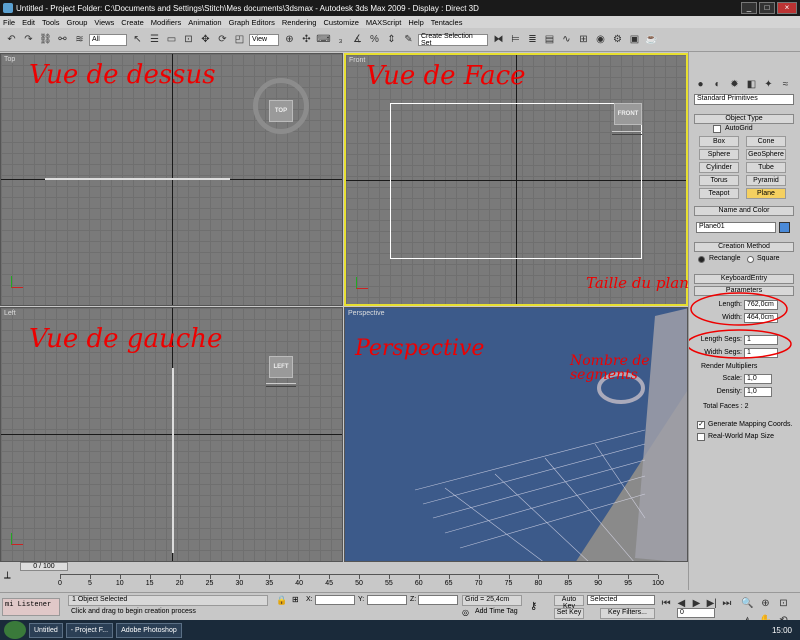 The image size is (800, 640). Describe the element at coordinates (10, 576) in the screenshot. I see `mini-curve-icon: ⟂` at that location.